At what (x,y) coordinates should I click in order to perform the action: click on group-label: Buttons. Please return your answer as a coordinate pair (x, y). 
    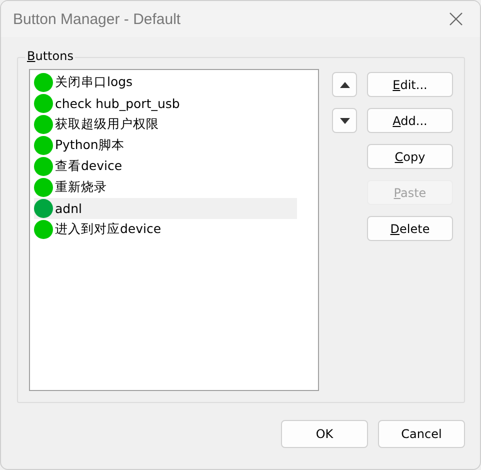
    Looking at the image, I should click on (50, 56).